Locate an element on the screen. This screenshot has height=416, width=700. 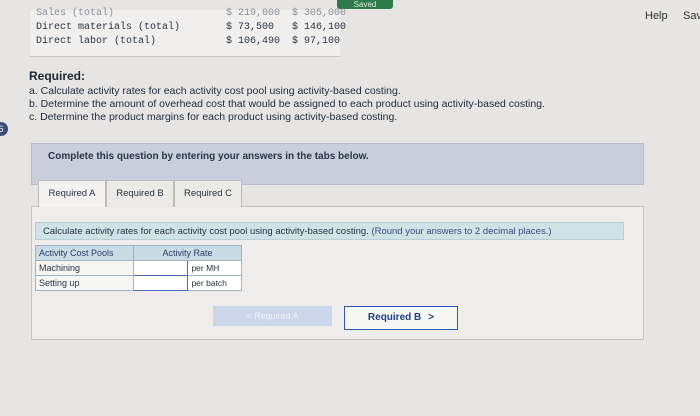
table-row: Setting up per batch is located at coordinates (138, 283).